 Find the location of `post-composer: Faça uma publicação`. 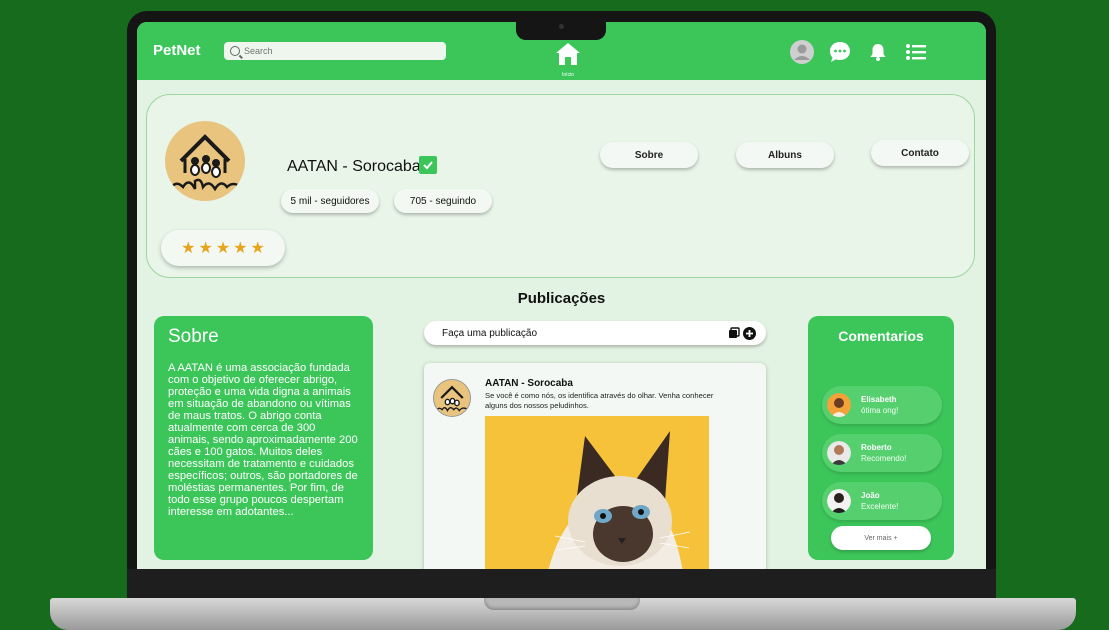

post-composer: Faça uma publicação is located at coordinates (595, 333).